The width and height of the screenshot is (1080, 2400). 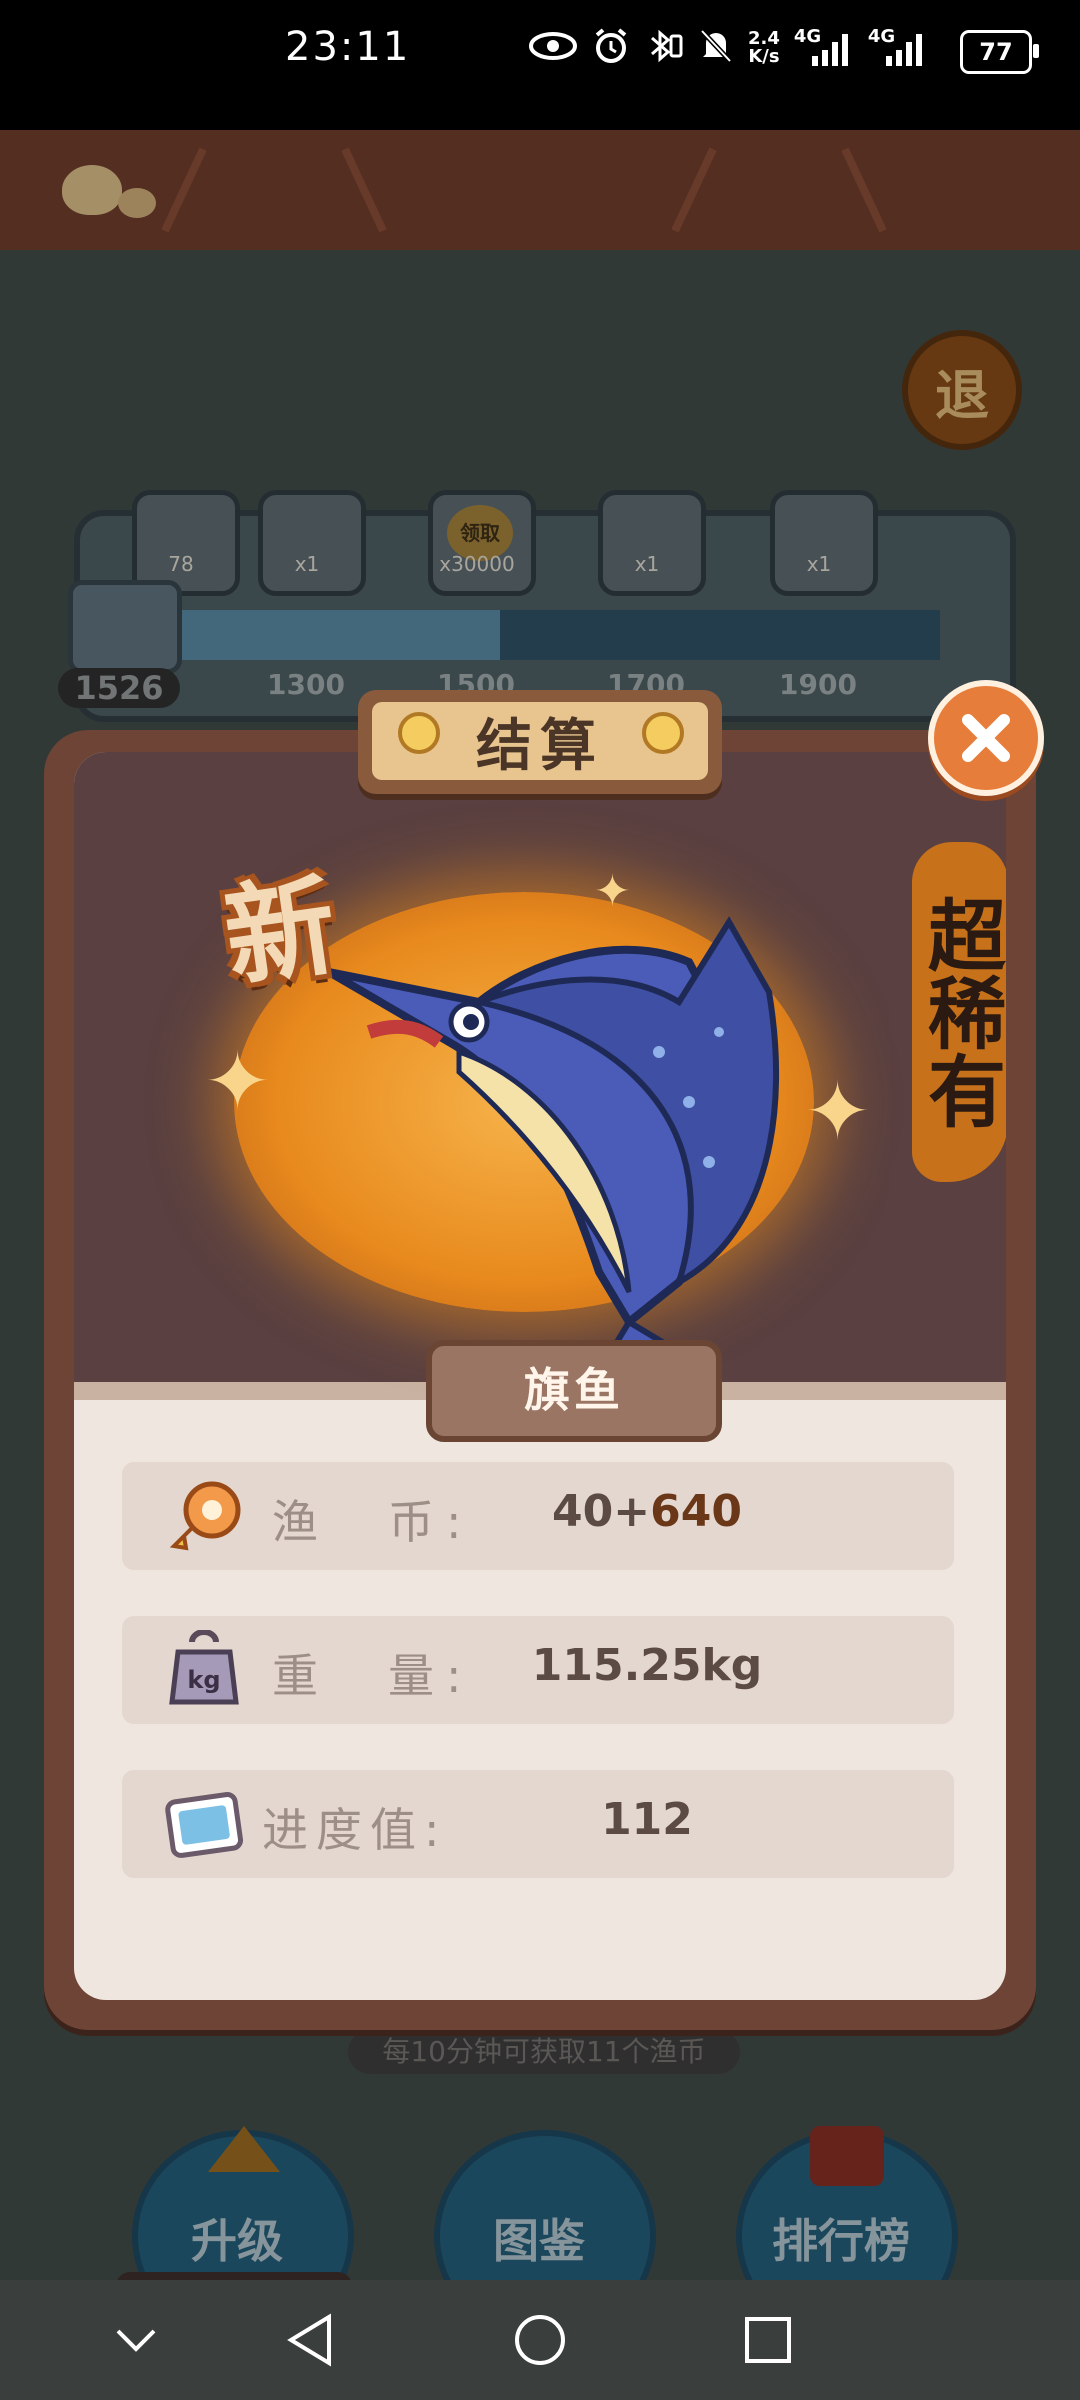 What do you see at coordinates (959, 1012) in the screenshot?
I see `rarity-tag: 超稀有` at bounding box center [959, 1012].